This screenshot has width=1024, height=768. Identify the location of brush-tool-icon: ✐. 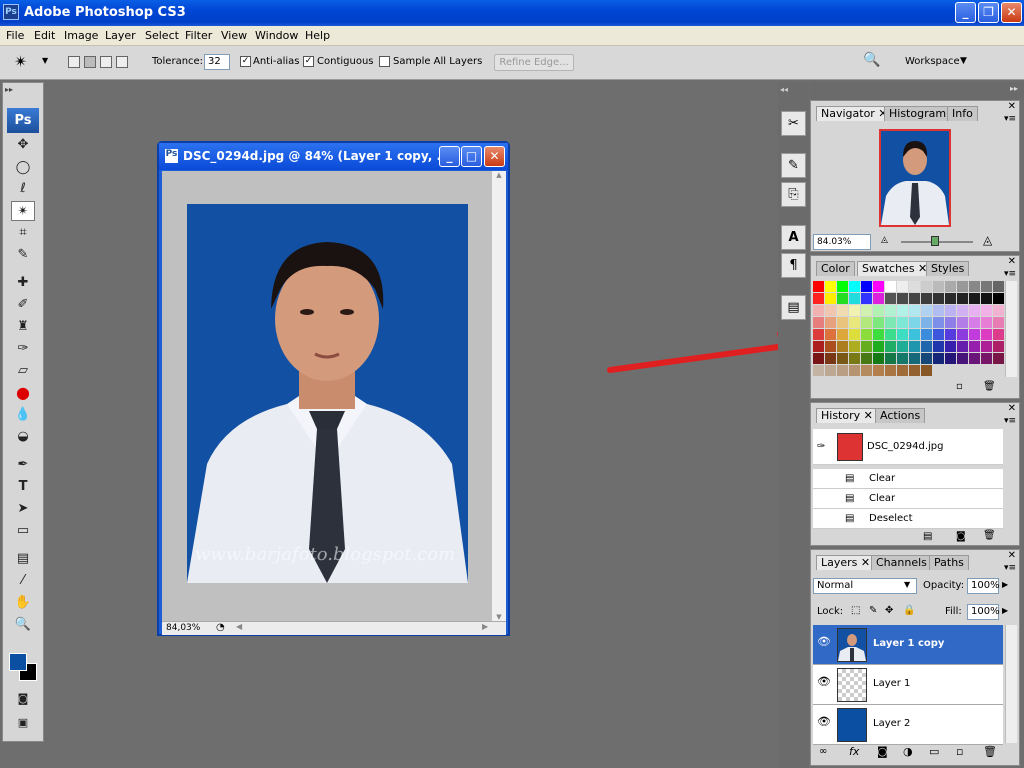
(23, 305).